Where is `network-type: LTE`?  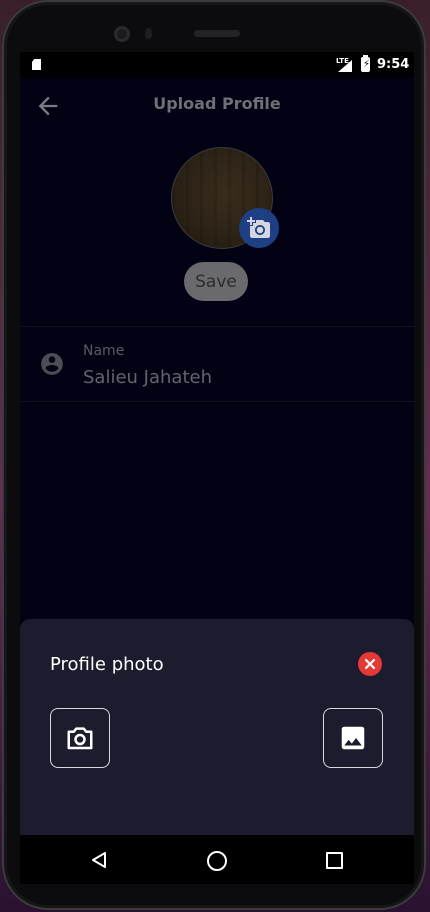
network-type: LTE is located at coordinates (342, 61).